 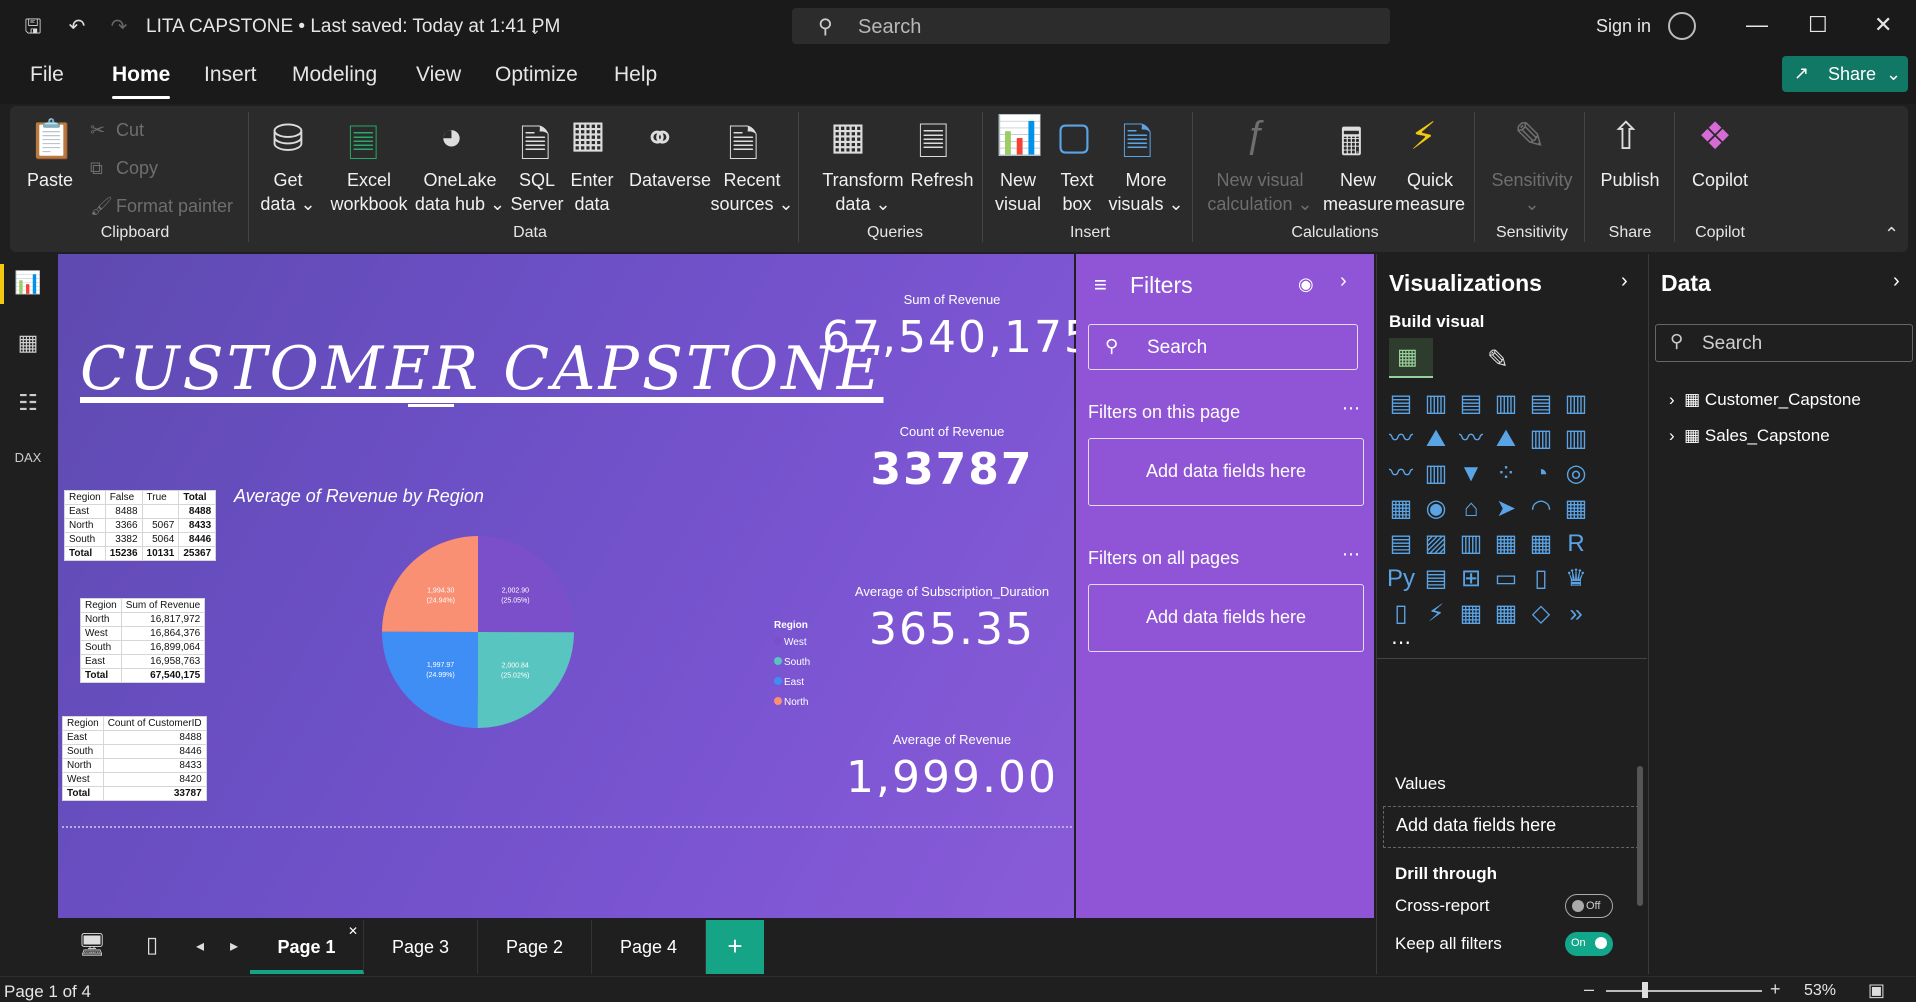 I want to click on menu-home: Home, so click(x=141, y=75).